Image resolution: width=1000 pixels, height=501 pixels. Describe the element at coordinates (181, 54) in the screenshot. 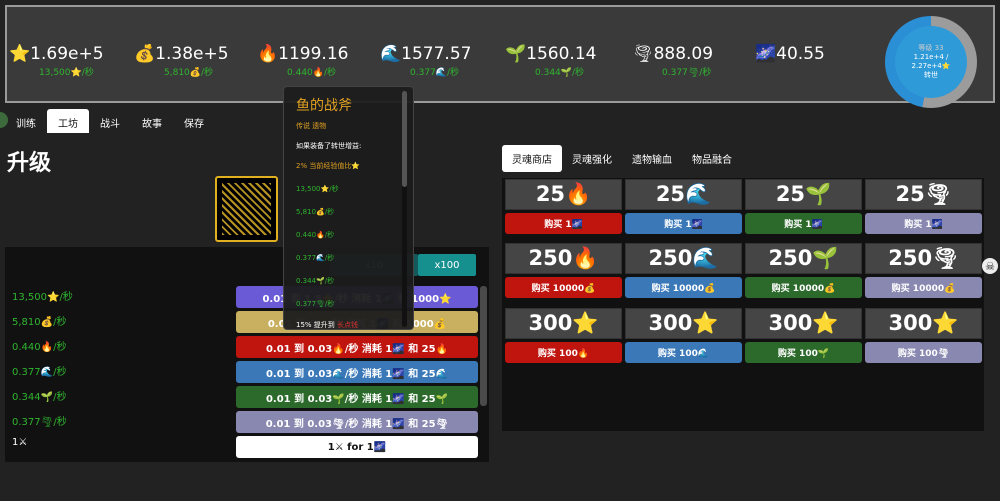

I see `resource-value: 💰1.38e+5` at that location.